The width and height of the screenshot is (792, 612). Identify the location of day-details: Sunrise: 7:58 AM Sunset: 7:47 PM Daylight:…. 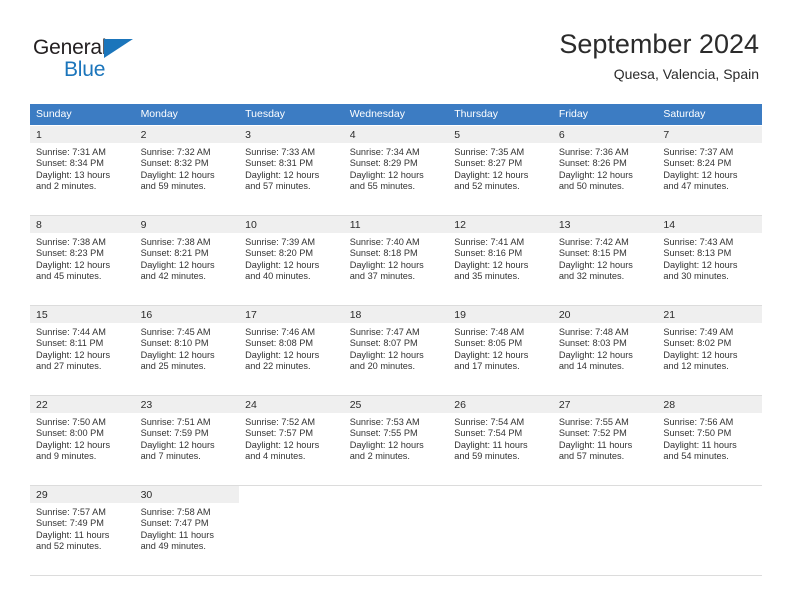
(187, 528).